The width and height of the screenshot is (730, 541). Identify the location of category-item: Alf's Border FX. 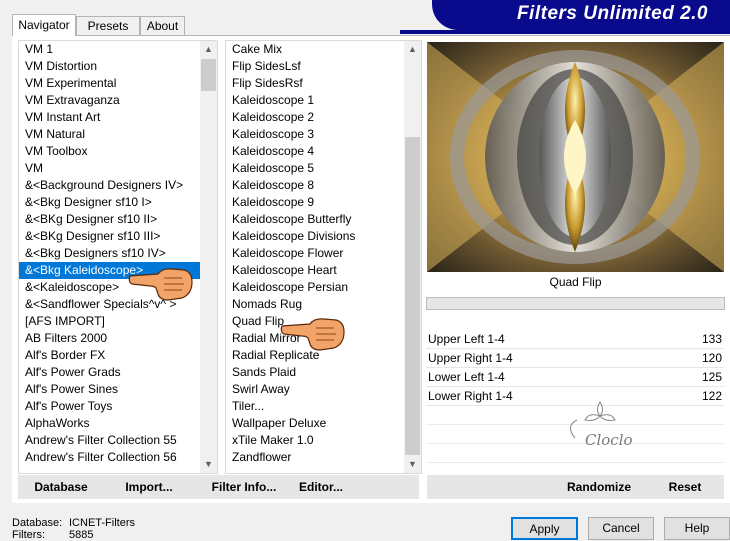
(109, 355).